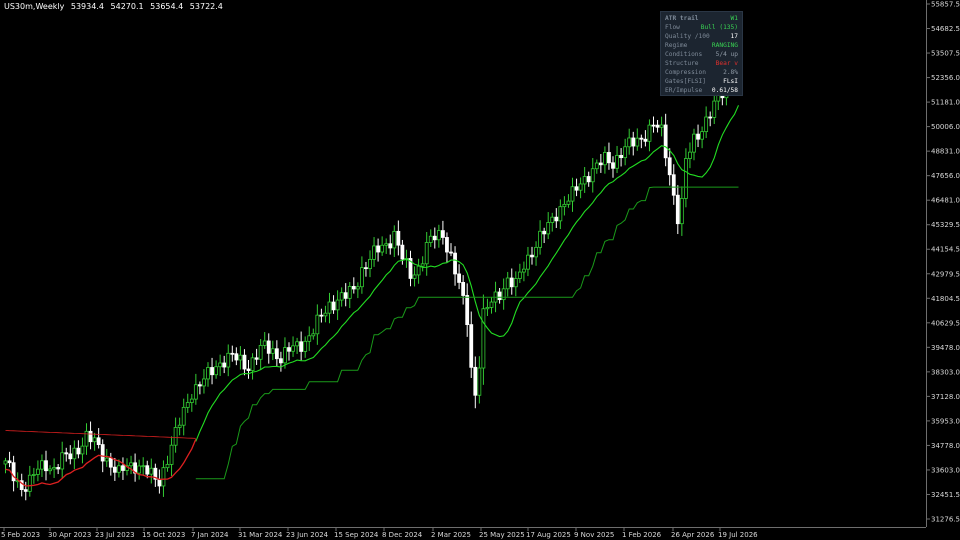 The width and height of the screenshot is (960, 540). What do you see at coordinates (687, 36) in the screenshot?
I see `panel-row-key: Quality /100` at bounding box center [687, 36].